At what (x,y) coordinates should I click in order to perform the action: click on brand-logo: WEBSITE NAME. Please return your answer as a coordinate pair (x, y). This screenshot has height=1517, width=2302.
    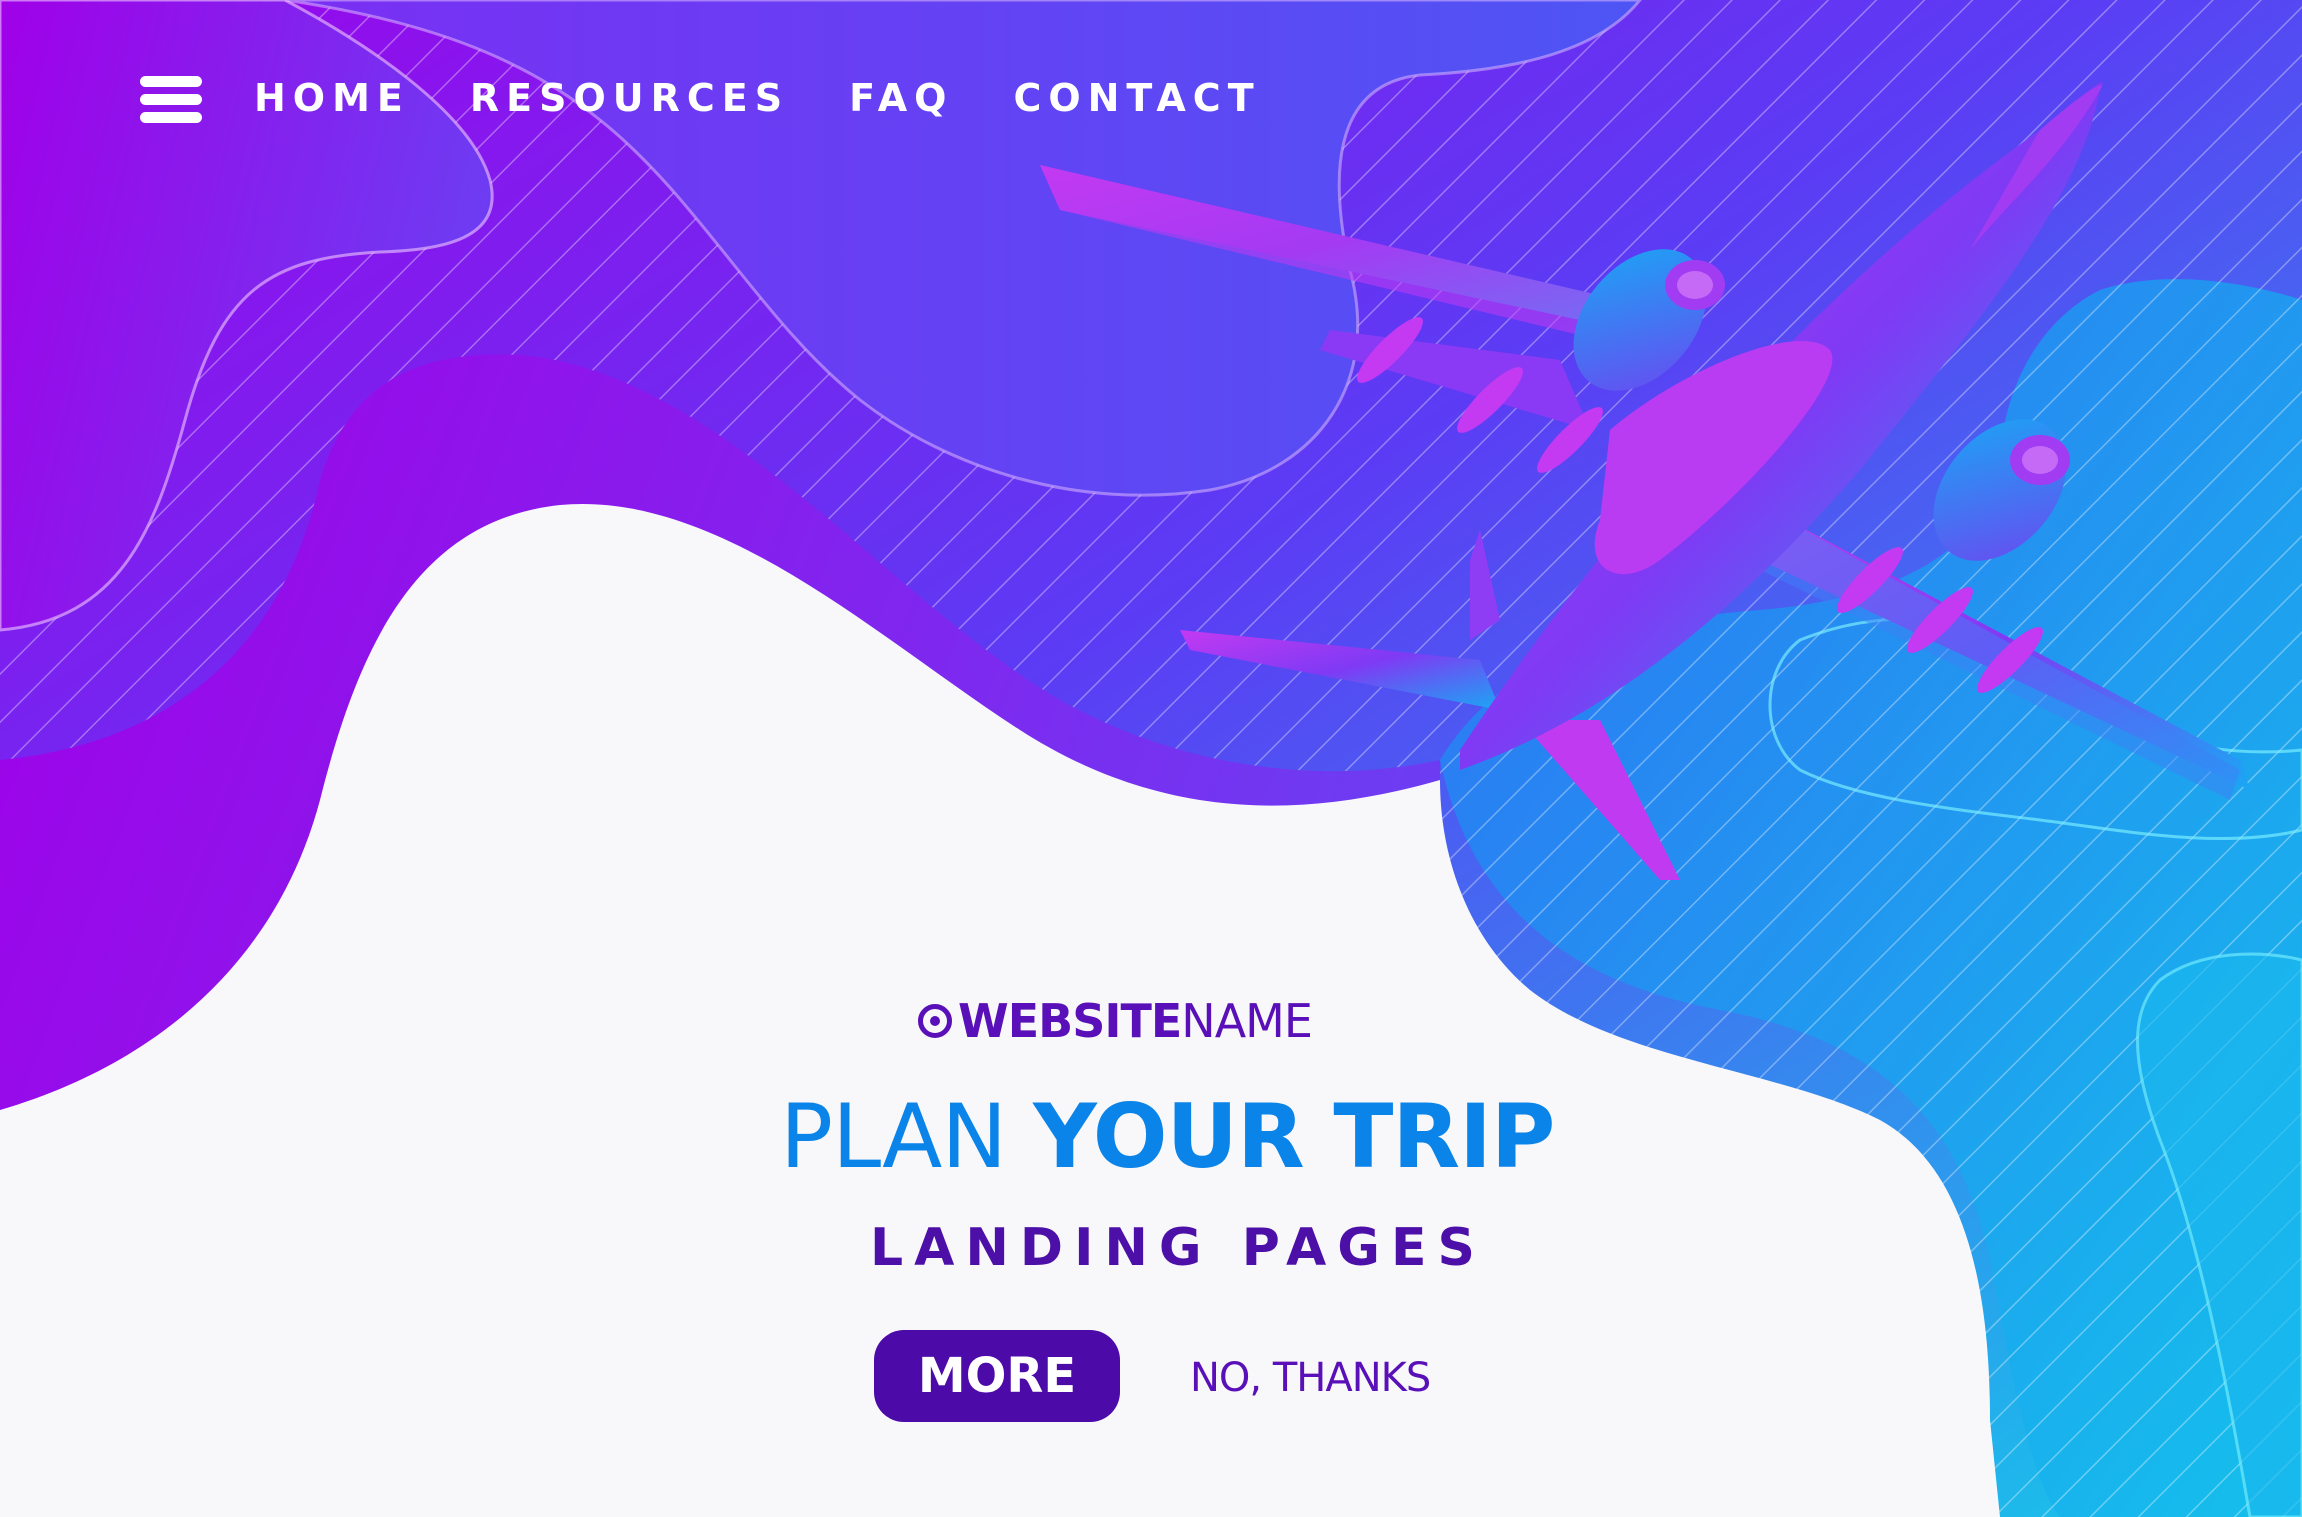
    Looking at the image, I should click on (1153, 1021).